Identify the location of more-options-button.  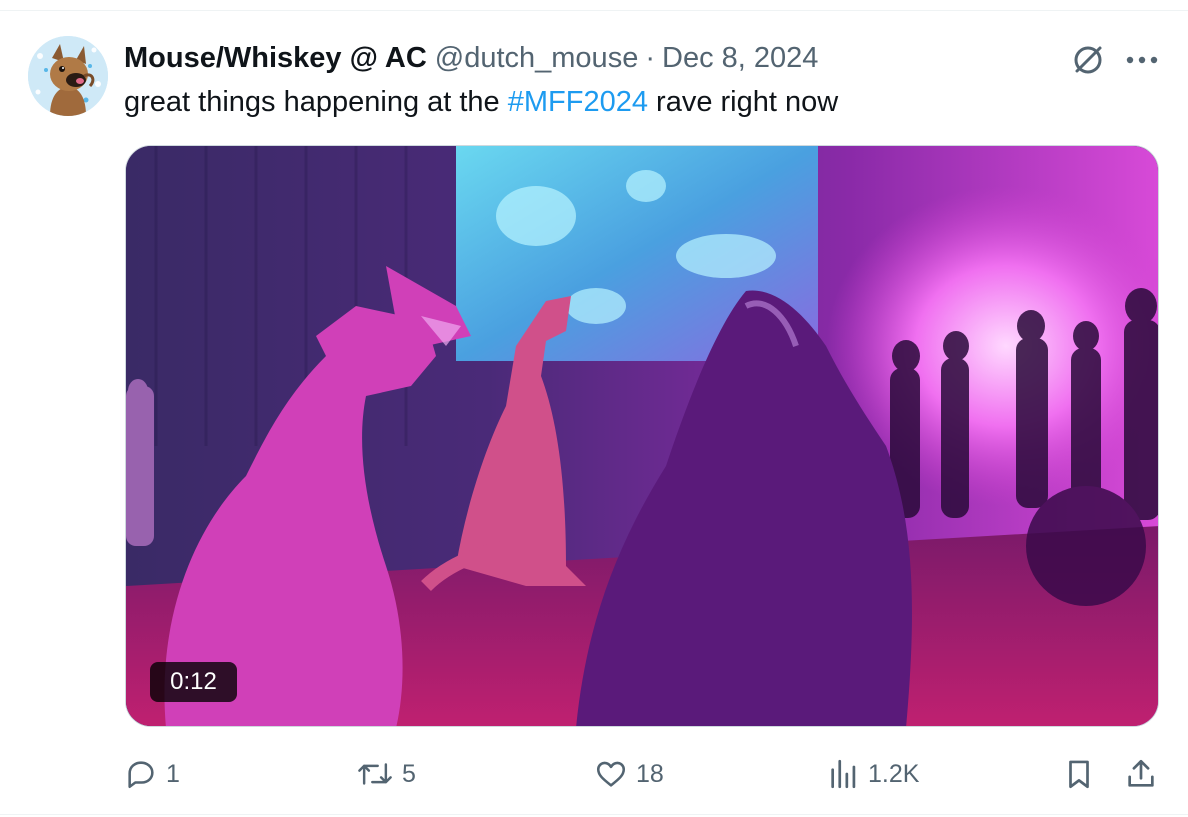
(1142, 60).